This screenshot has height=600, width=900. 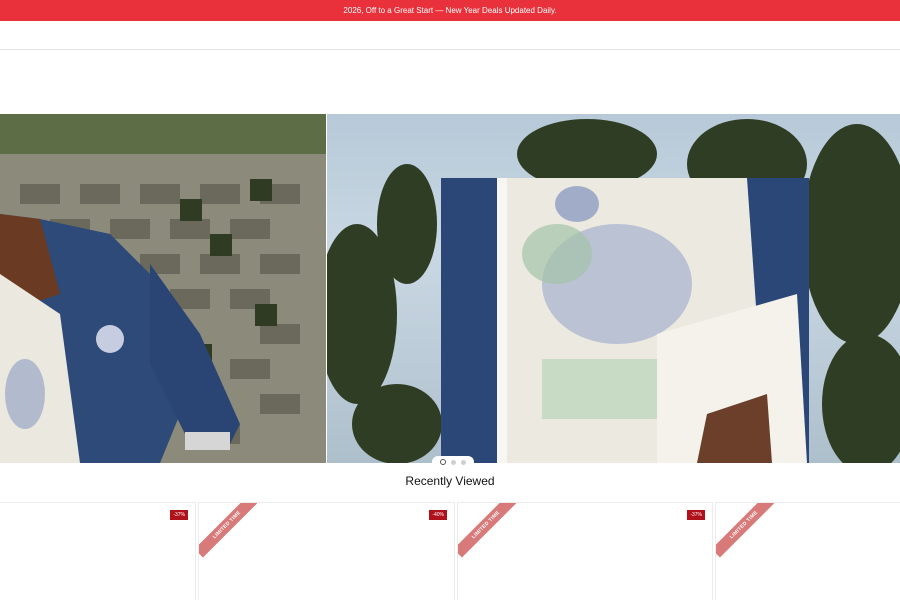 I want to click on carousel-pagination, so click(x=453, y=462).